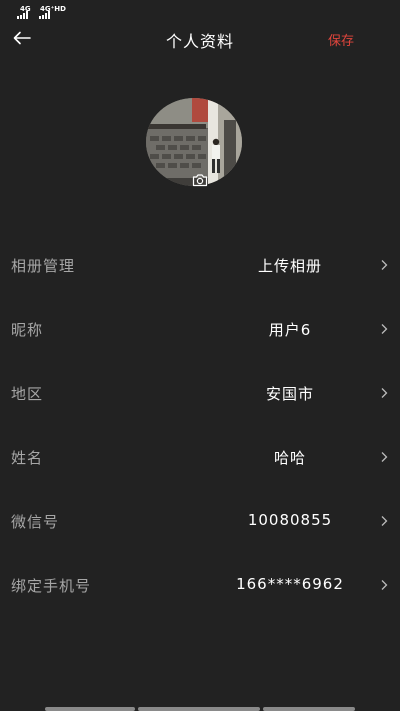  Describe the element at coordinates (290, 520) in the screenshot. I see `row-value: 10080855` at that location.